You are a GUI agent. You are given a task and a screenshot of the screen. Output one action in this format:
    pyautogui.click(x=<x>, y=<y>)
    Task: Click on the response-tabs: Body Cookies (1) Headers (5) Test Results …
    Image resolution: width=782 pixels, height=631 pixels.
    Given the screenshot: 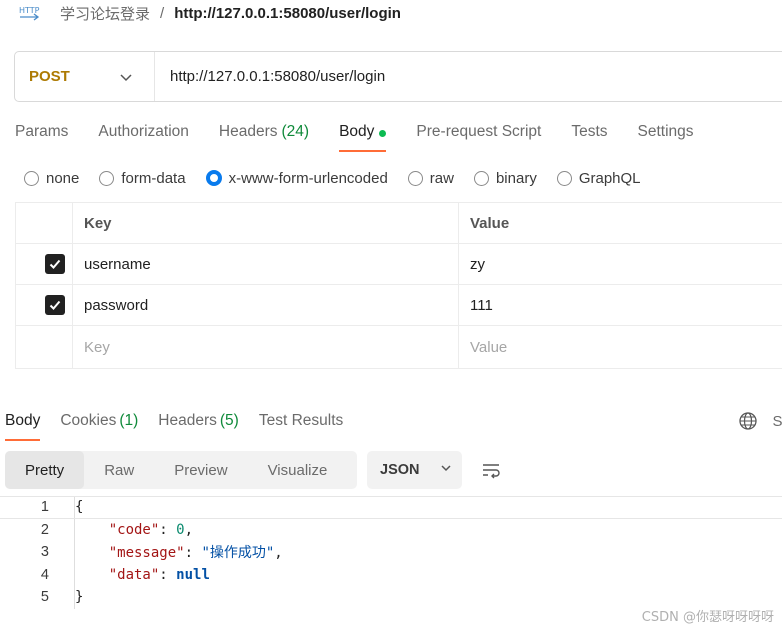 What is the action you would take?
    pyautogui.click(x=393, y=421)
    